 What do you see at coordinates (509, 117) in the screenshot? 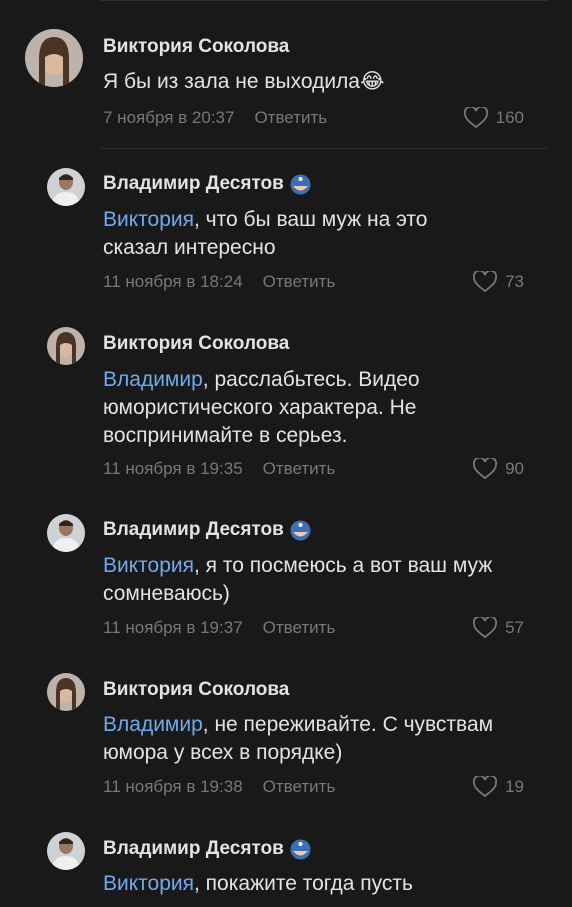
I see `like-count: 160` at bounding box center [509, 117].